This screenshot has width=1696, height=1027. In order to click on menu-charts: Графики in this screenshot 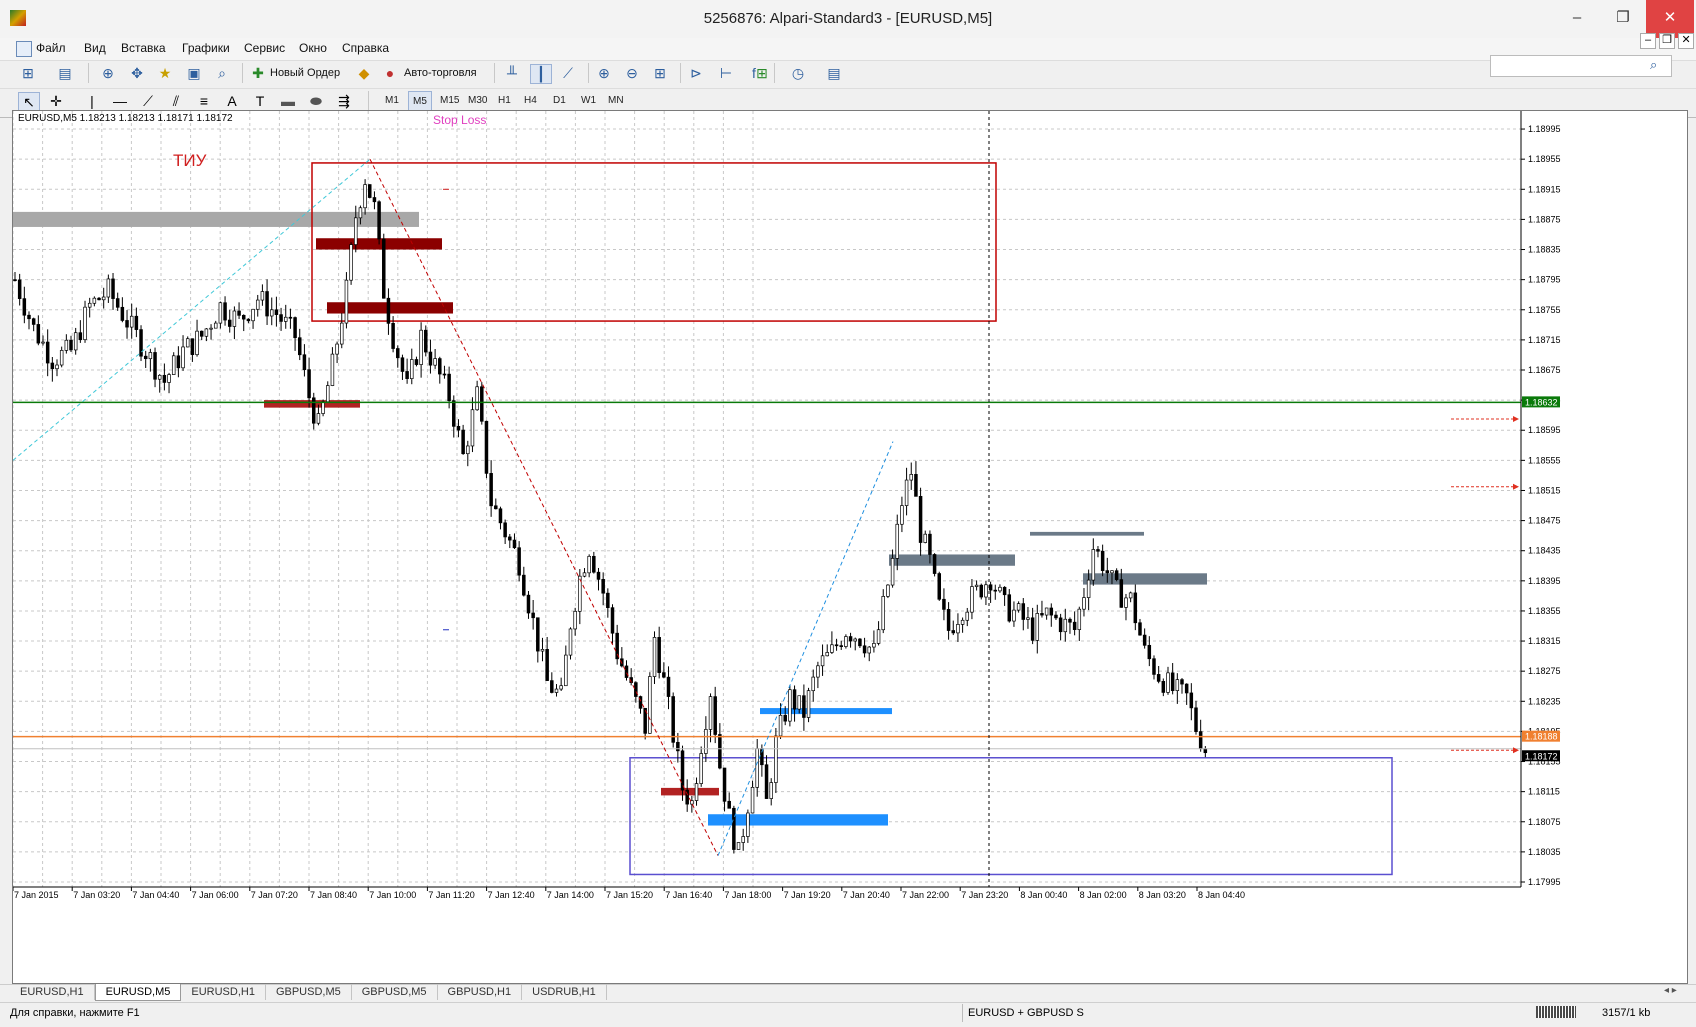, I will do `click(206, 48)`.